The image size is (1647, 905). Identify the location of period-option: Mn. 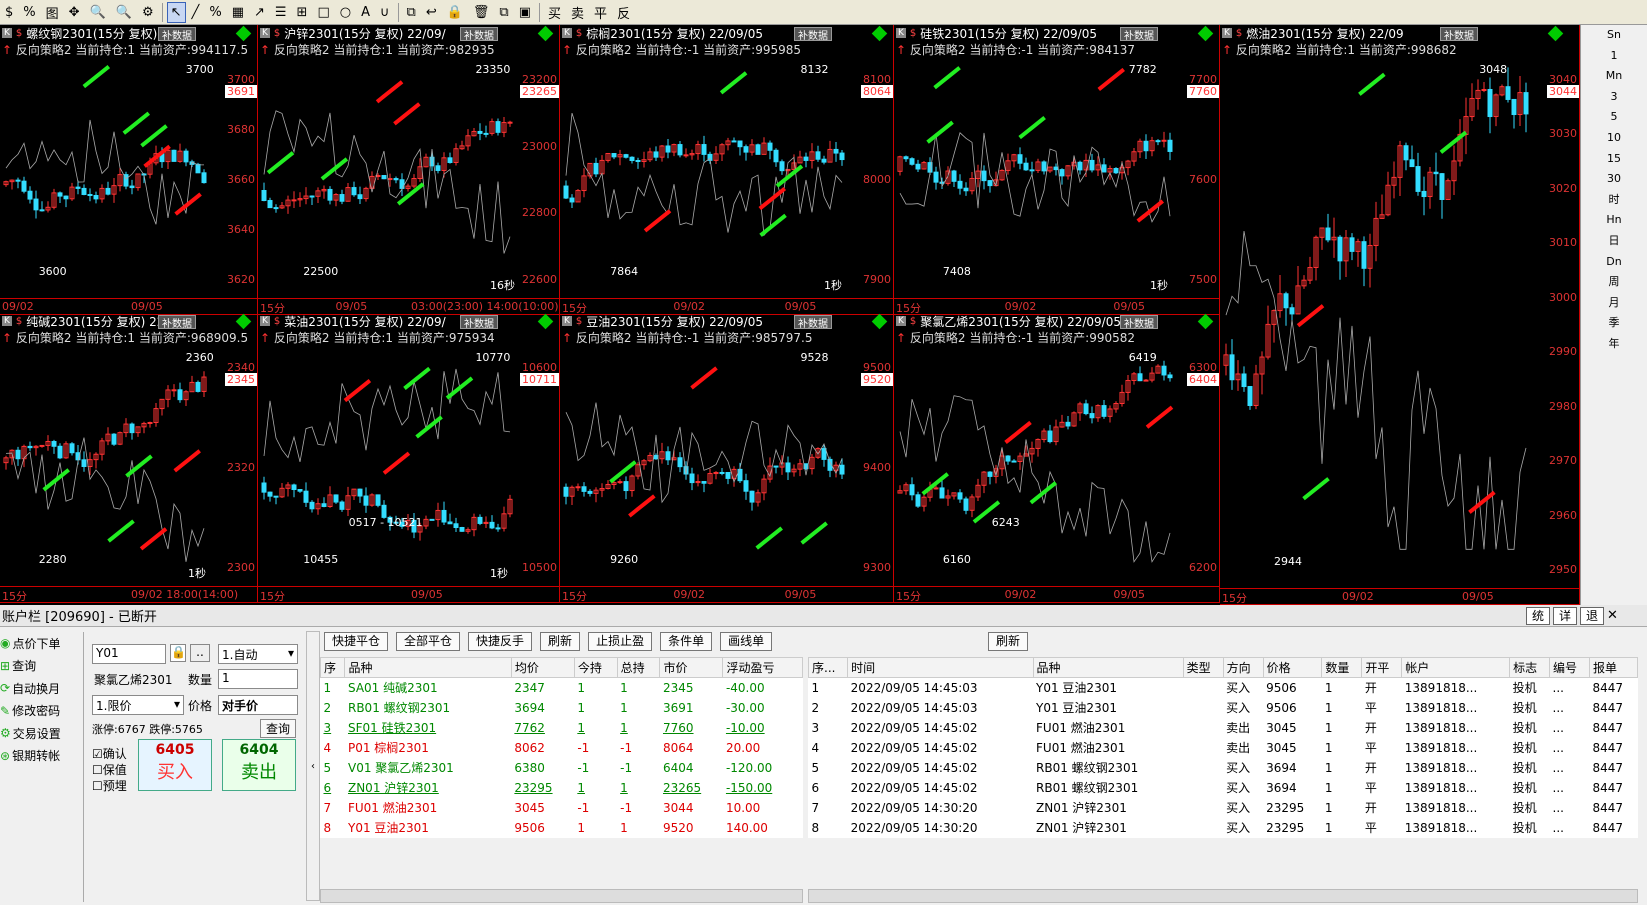
(1614, 76).